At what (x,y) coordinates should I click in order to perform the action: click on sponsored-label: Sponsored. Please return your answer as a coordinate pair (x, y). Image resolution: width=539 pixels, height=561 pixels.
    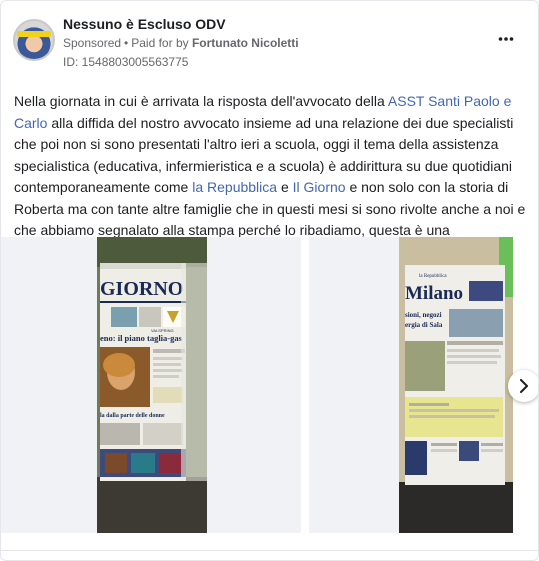
    Looking at the image, I should click on (92, 43).